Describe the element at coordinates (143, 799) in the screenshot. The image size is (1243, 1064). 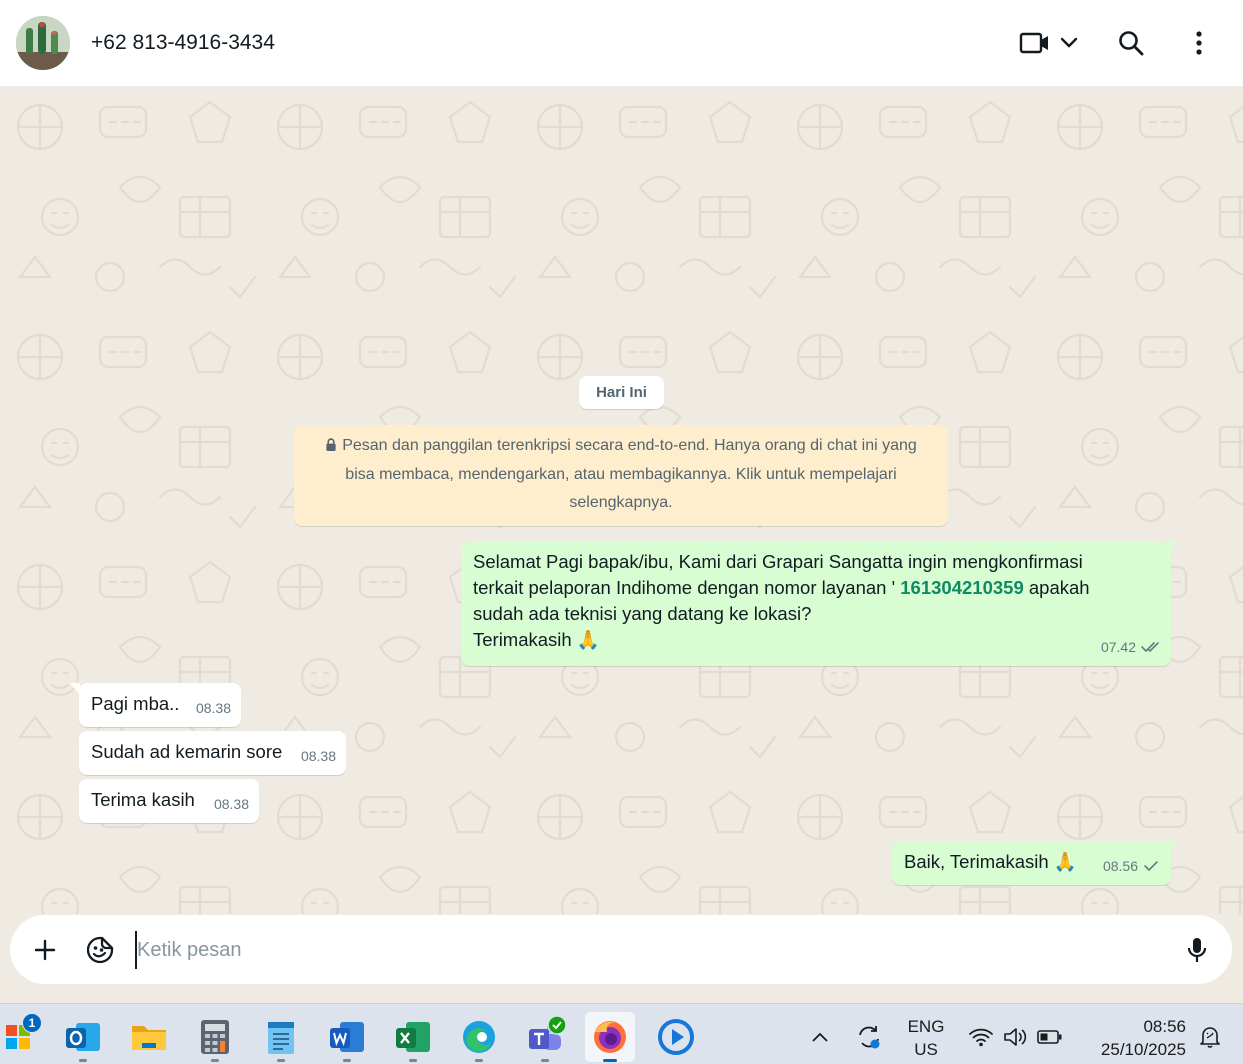
I see `message-text: Terima kasih` at that location.